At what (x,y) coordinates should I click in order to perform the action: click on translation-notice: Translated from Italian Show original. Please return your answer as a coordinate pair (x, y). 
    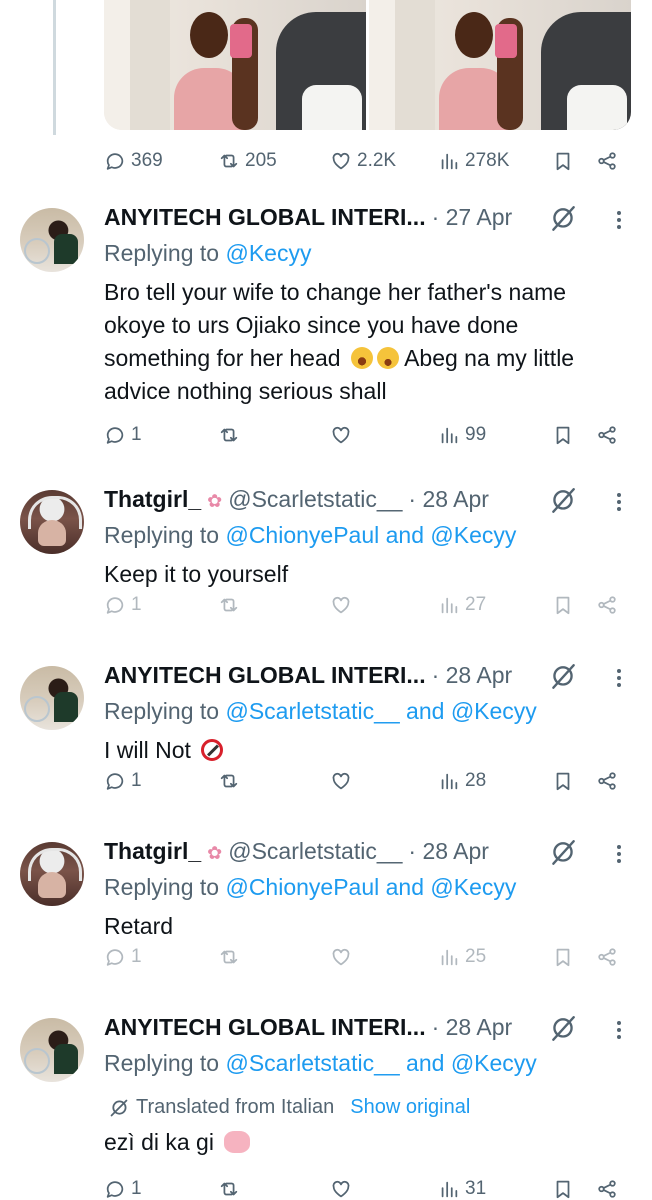
    Looking at the image, I should click on (289, 1107).